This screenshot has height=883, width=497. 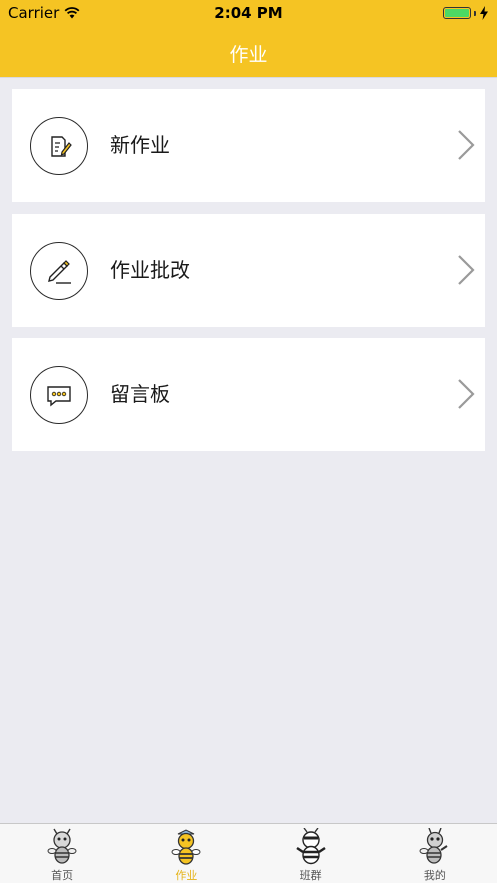 I want to click on message-icon, so click(x=59, y=395).